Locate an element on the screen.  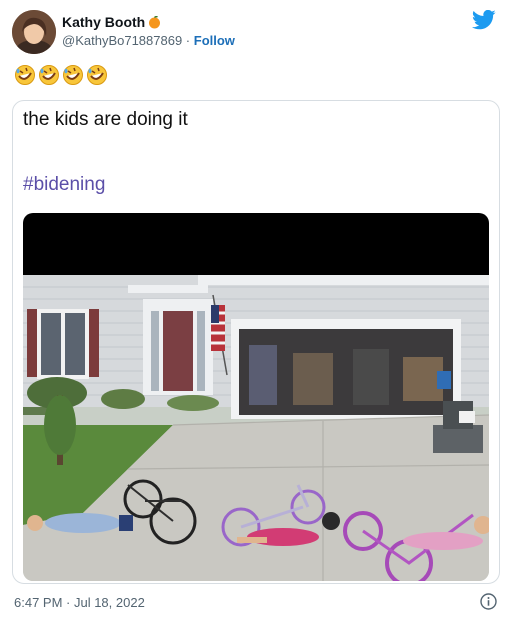
twitter-bird-icon is located at coordinates (484, 20).